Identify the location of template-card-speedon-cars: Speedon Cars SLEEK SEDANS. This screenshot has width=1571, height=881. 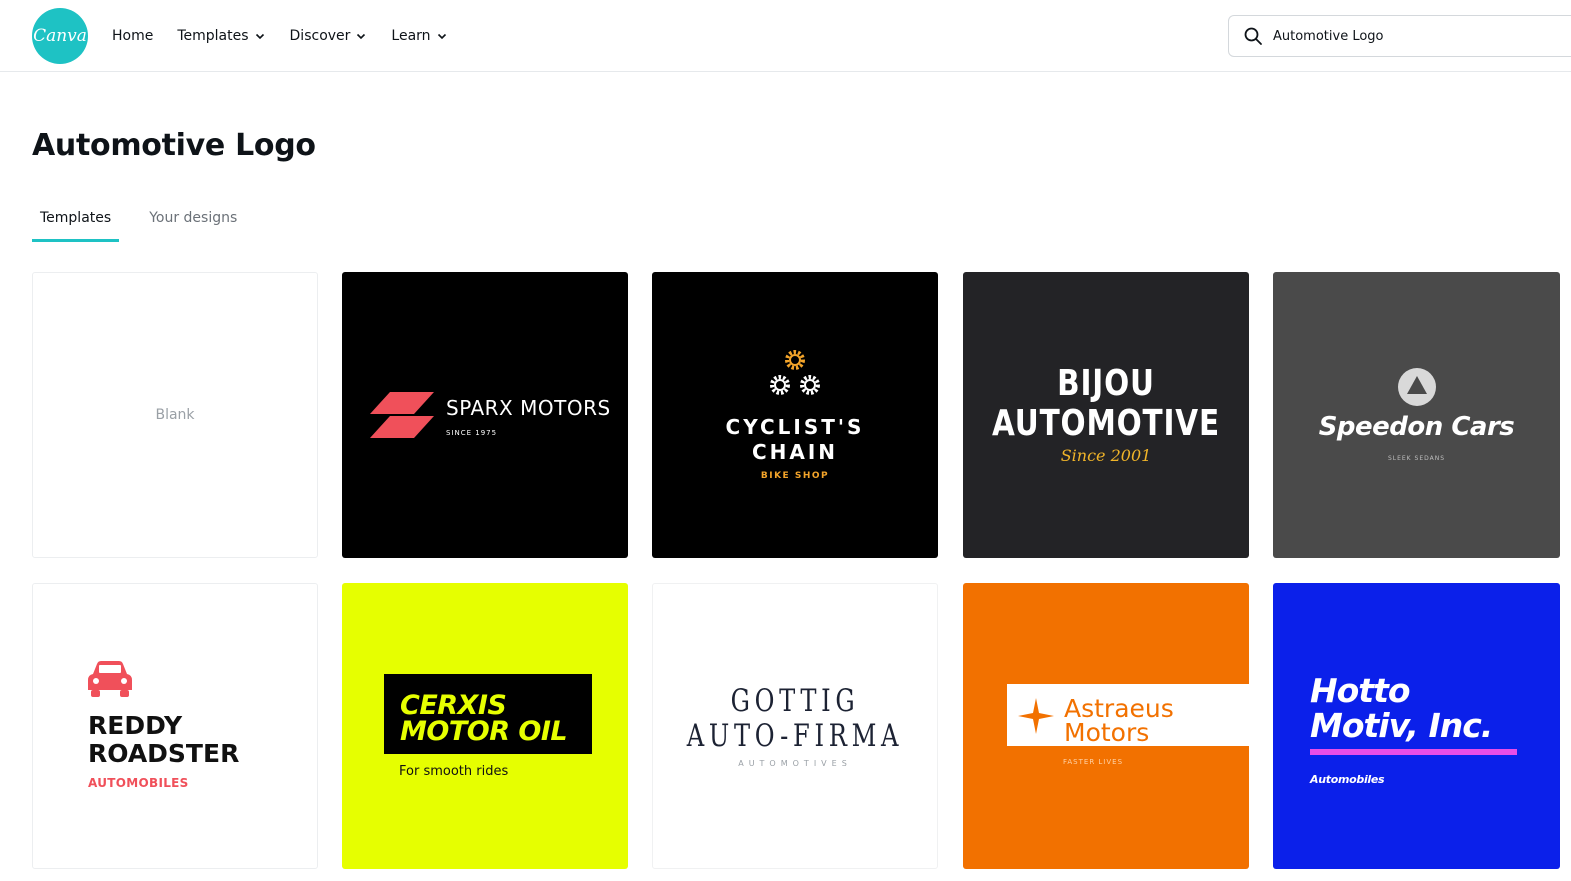
(1416, 415).